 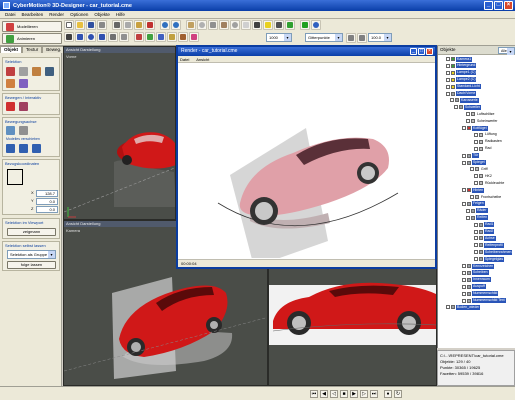 I want to click on tree-row: Rad1, so click(x=484, y=225).